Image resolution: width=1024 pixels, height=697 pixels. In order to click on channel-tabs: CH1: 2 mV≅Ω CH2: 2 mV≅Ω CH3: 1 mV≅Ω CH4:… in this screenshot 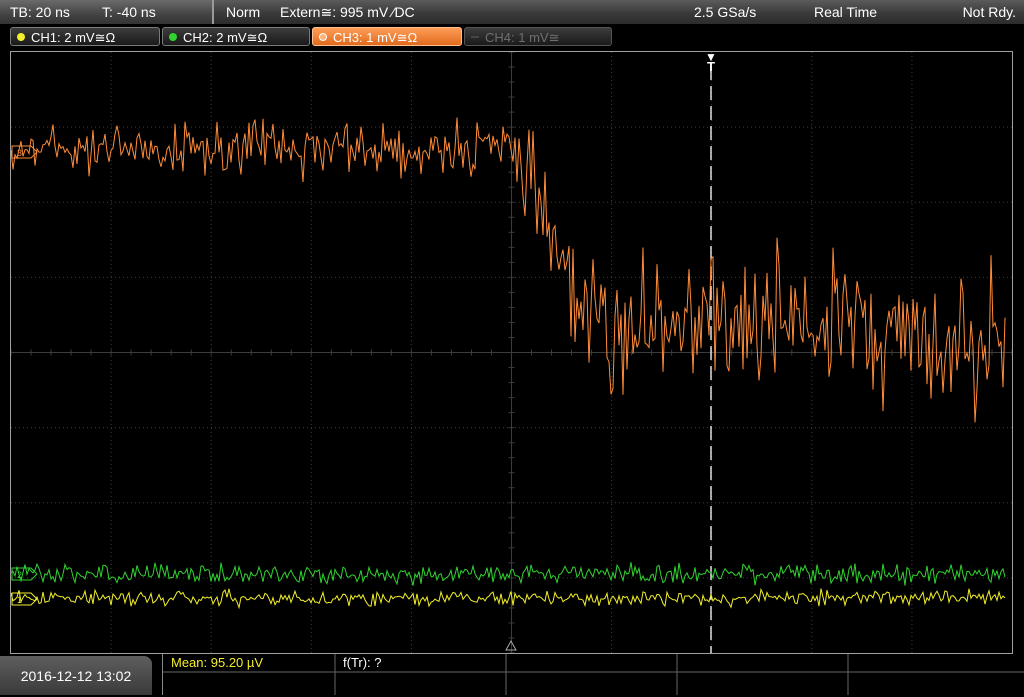, I will do `click(512, 36)`.